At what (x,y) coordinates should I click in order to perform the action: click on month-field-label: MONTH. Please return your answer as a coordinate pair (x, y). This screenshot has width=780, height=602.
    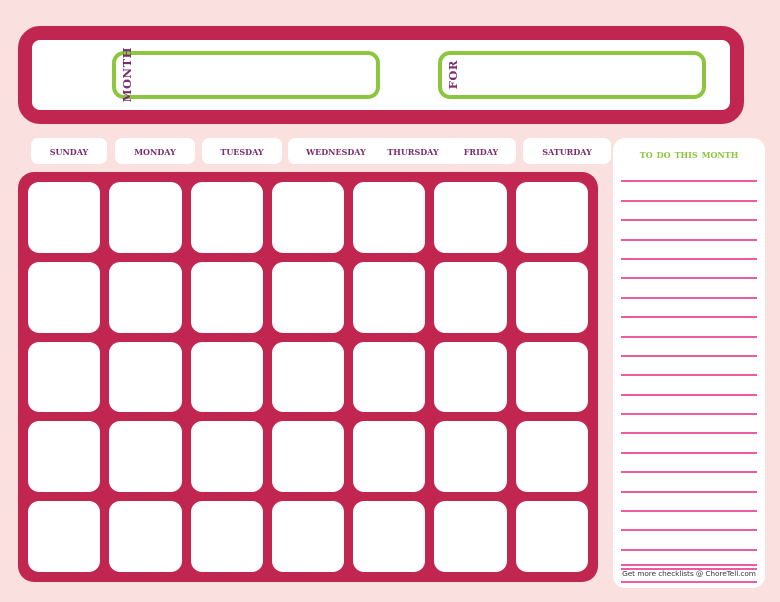
    Looking at the image, I should click on (127, 75).